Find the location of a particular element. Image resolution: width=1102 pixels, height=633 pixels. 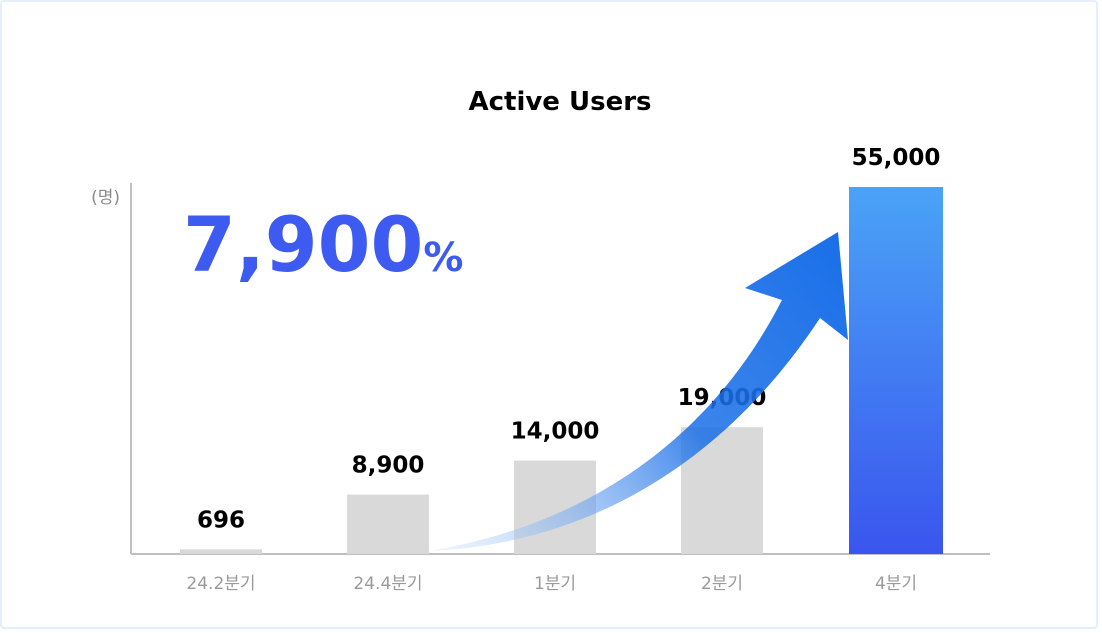

tick-labels-group: 24.2분기 24.4분기 1분기 2분기 4분기 is located at coordinates (551, 584).